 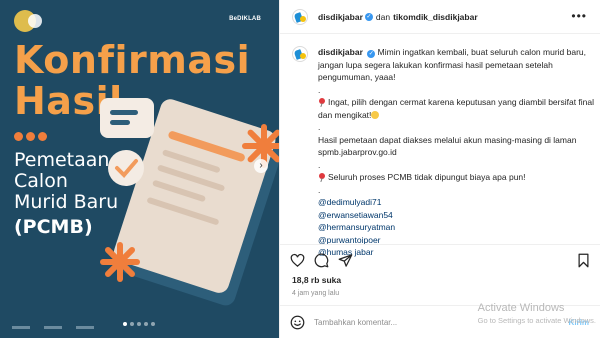 What do you see at coordinates (458, 215) in the screenshot?
I see `mention-link: @erwansetiawan54` at bounding box center [458, 215].